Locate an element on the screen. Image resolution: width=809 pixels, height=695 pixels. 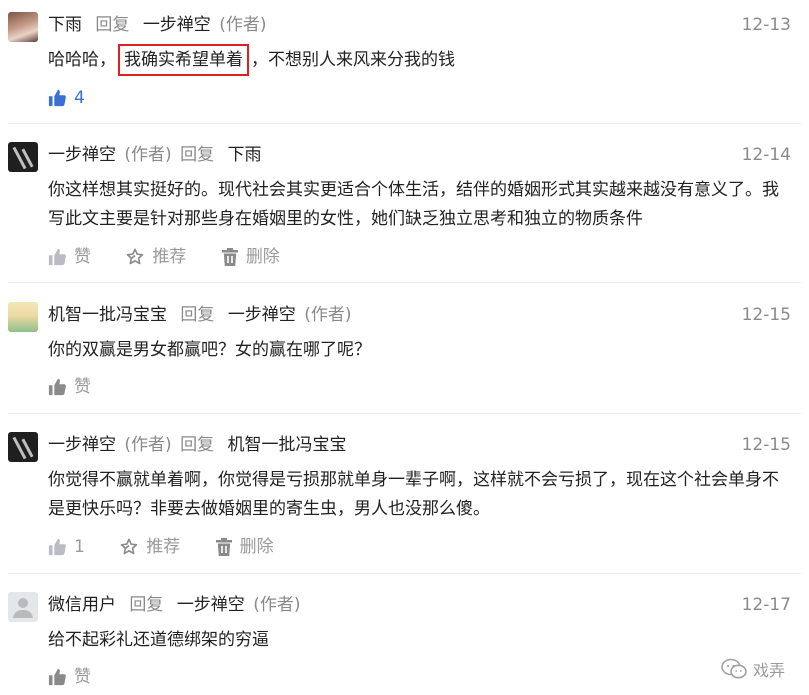
like-button: 4 is located at coordinates (66, 98).